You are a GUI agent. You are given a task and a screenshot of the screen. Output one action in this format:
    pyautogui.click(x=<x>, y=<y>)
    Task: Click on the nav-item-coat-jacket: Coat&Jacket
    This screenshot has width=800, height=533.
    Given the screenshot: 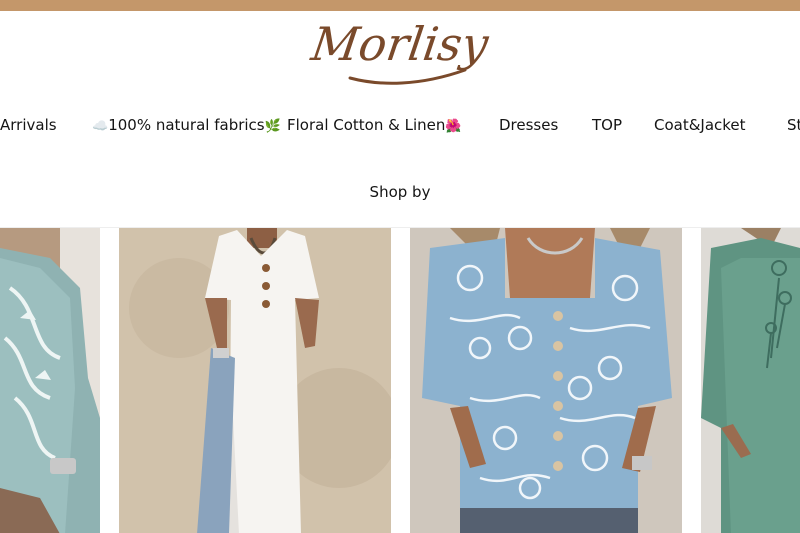 What is the action you would take?
    pyautogui.click(x=700, y=125)
    